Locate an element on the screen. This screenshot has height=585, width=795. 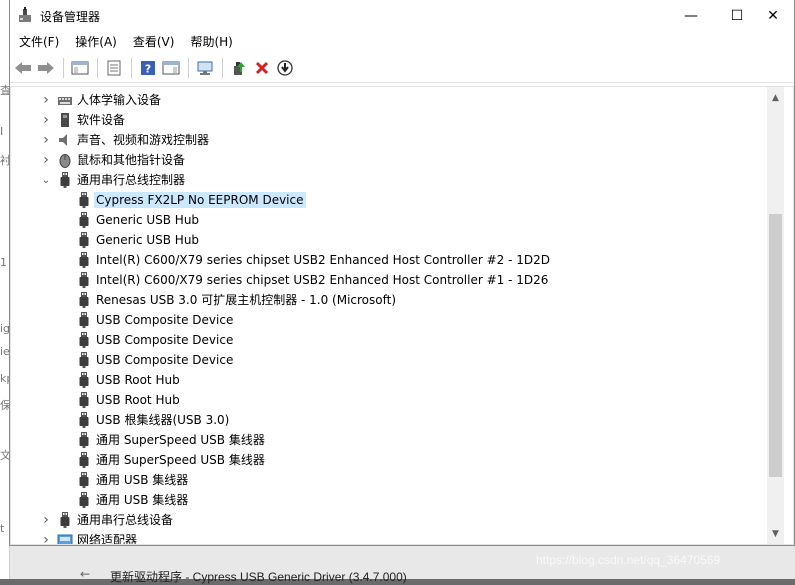
uninstall-button is located at coordinates (262, 68).